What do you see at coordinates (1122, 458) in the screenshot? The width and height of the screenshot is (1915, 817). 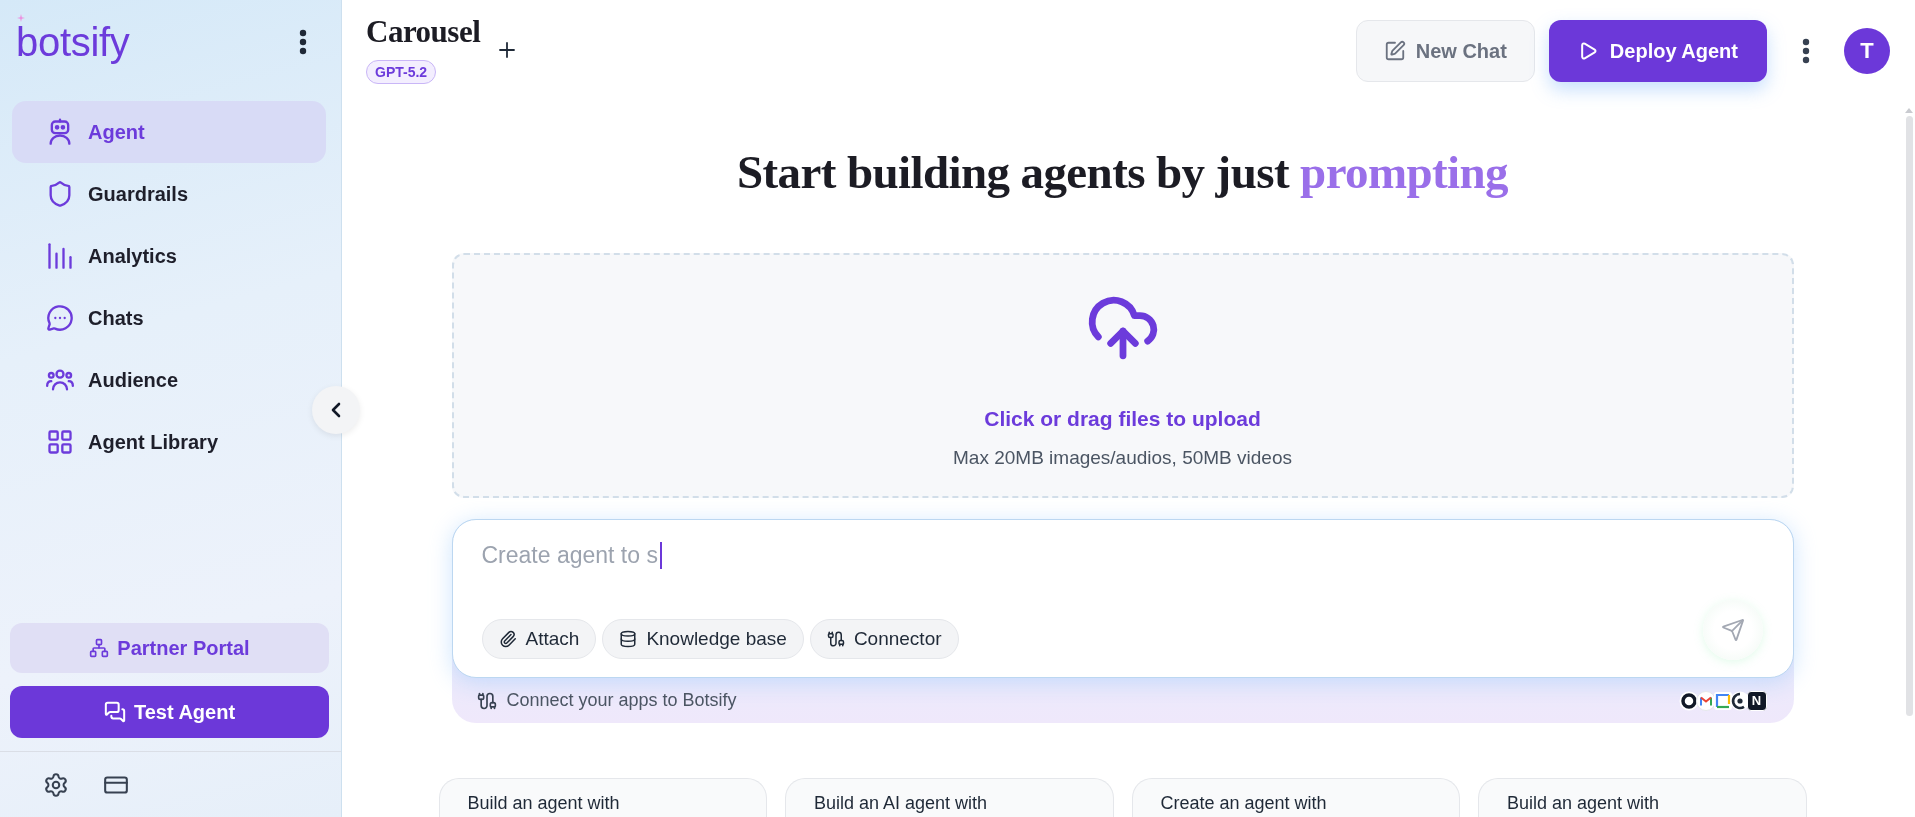 I see `upload-hint: Max 20MB images/audios, 50MB videos` at bounding box center [1122, 458].